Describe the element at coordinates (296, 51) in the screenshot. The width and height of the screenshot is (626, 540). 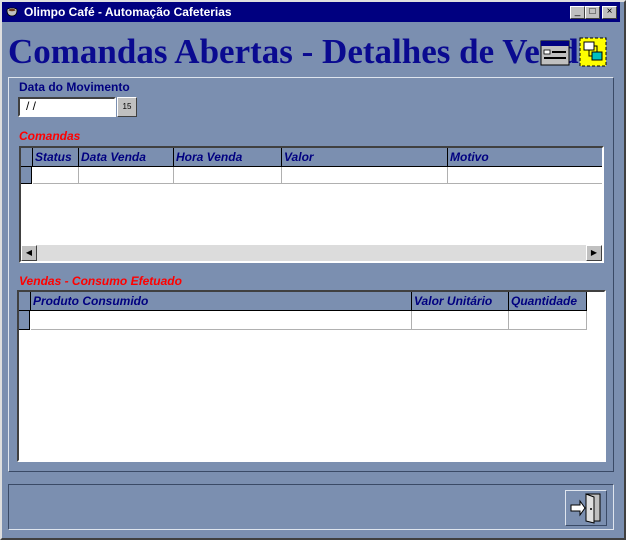
I see `page-title: Comandas Abertas - Detalhes de Vendas` at that location.